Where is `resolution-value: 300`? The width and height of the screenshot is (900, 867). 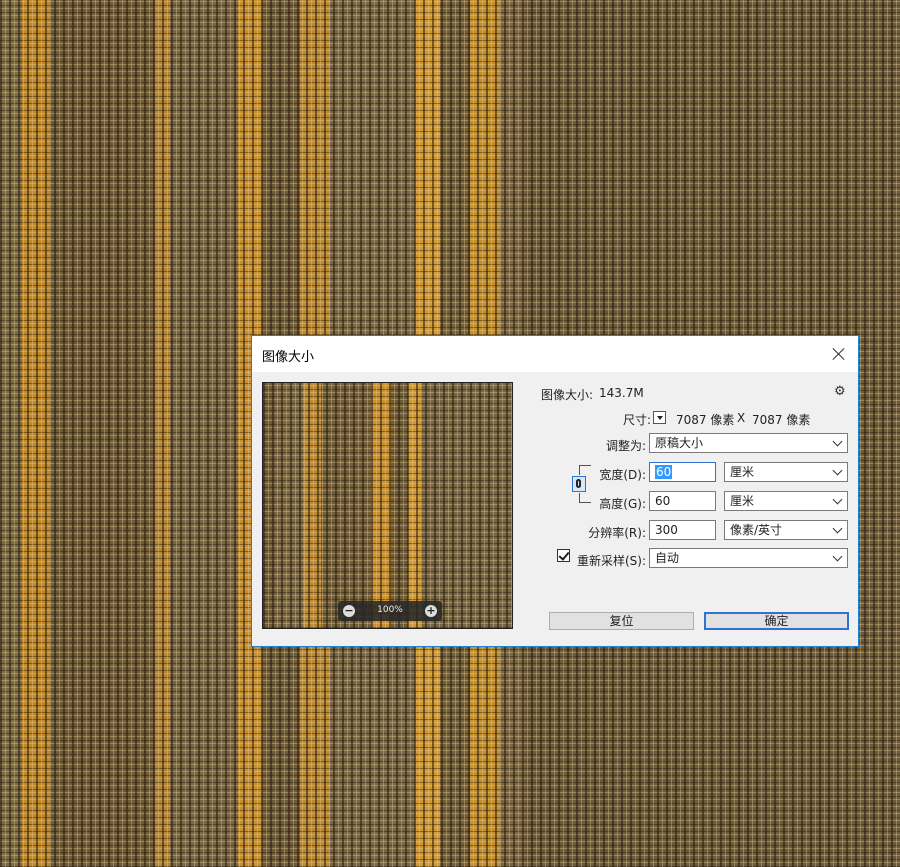 resolution-value: 300 is located at coordinates (666, 530).